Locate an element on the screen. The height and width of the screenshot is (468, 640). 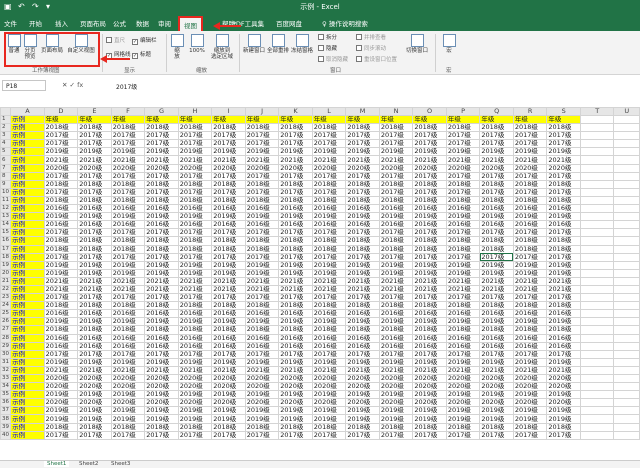
row-header: 19 is located at coordinates (6, 265).